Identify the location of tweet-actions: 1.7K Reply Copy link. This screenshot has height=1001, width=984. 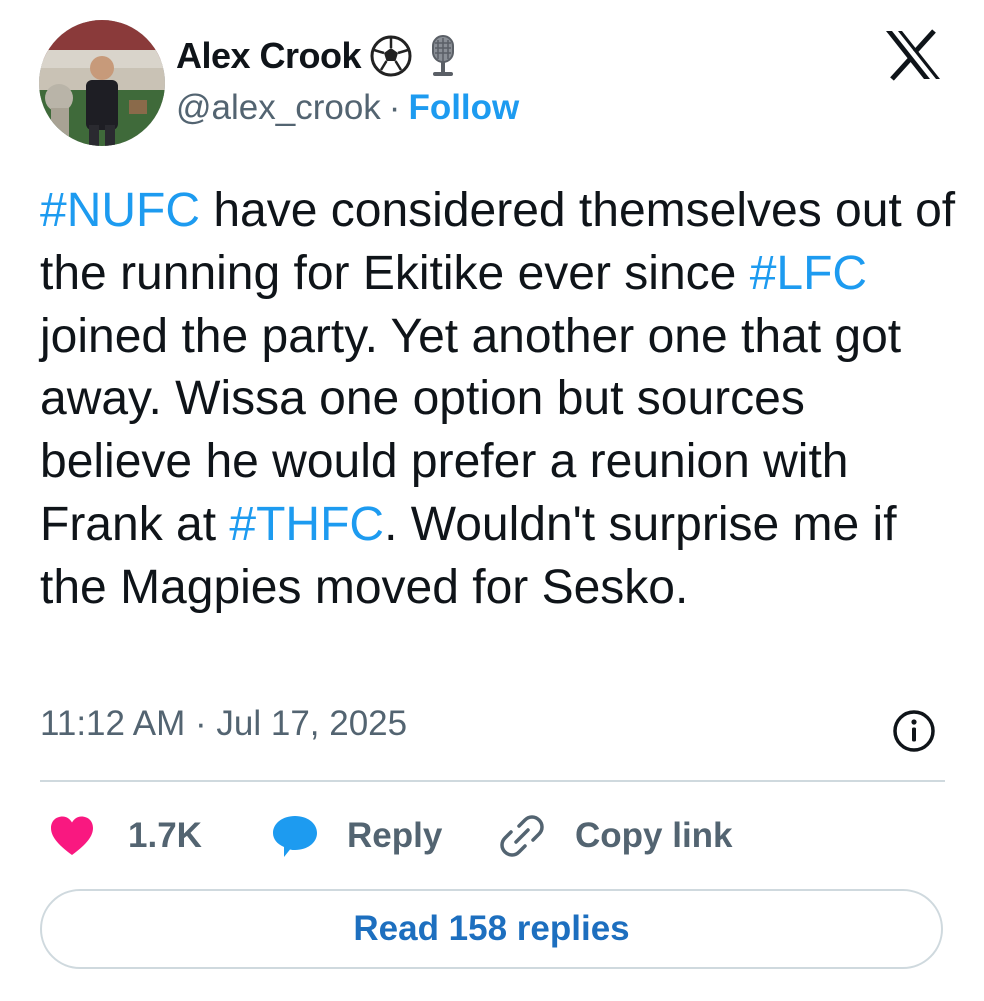
(492, 836).